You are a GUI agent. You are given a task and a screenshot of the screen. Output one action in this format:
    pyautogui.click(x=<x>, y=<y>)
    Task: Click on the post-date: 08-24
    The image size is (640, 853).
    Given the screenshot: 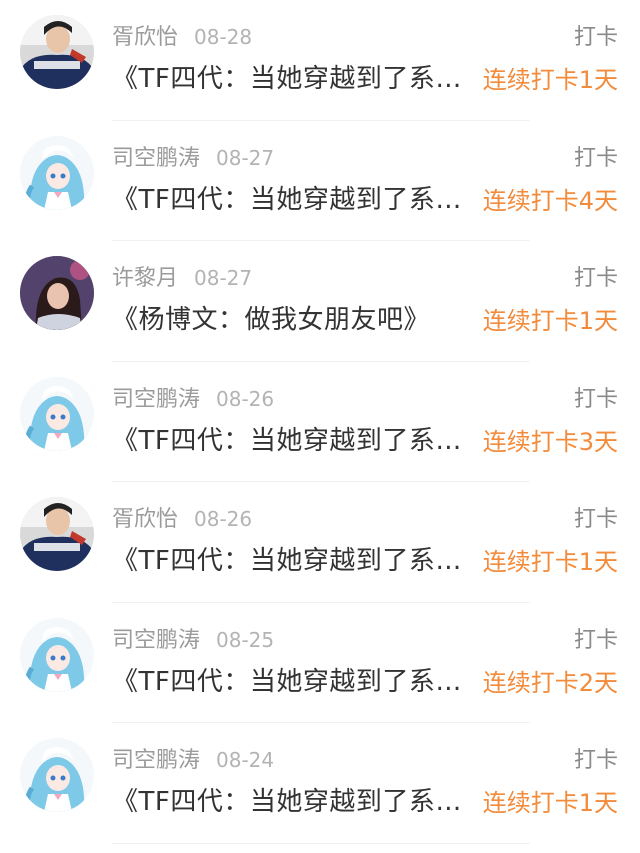 What is the action you would take?
    pyautogui.click(x=245, y=760)
    